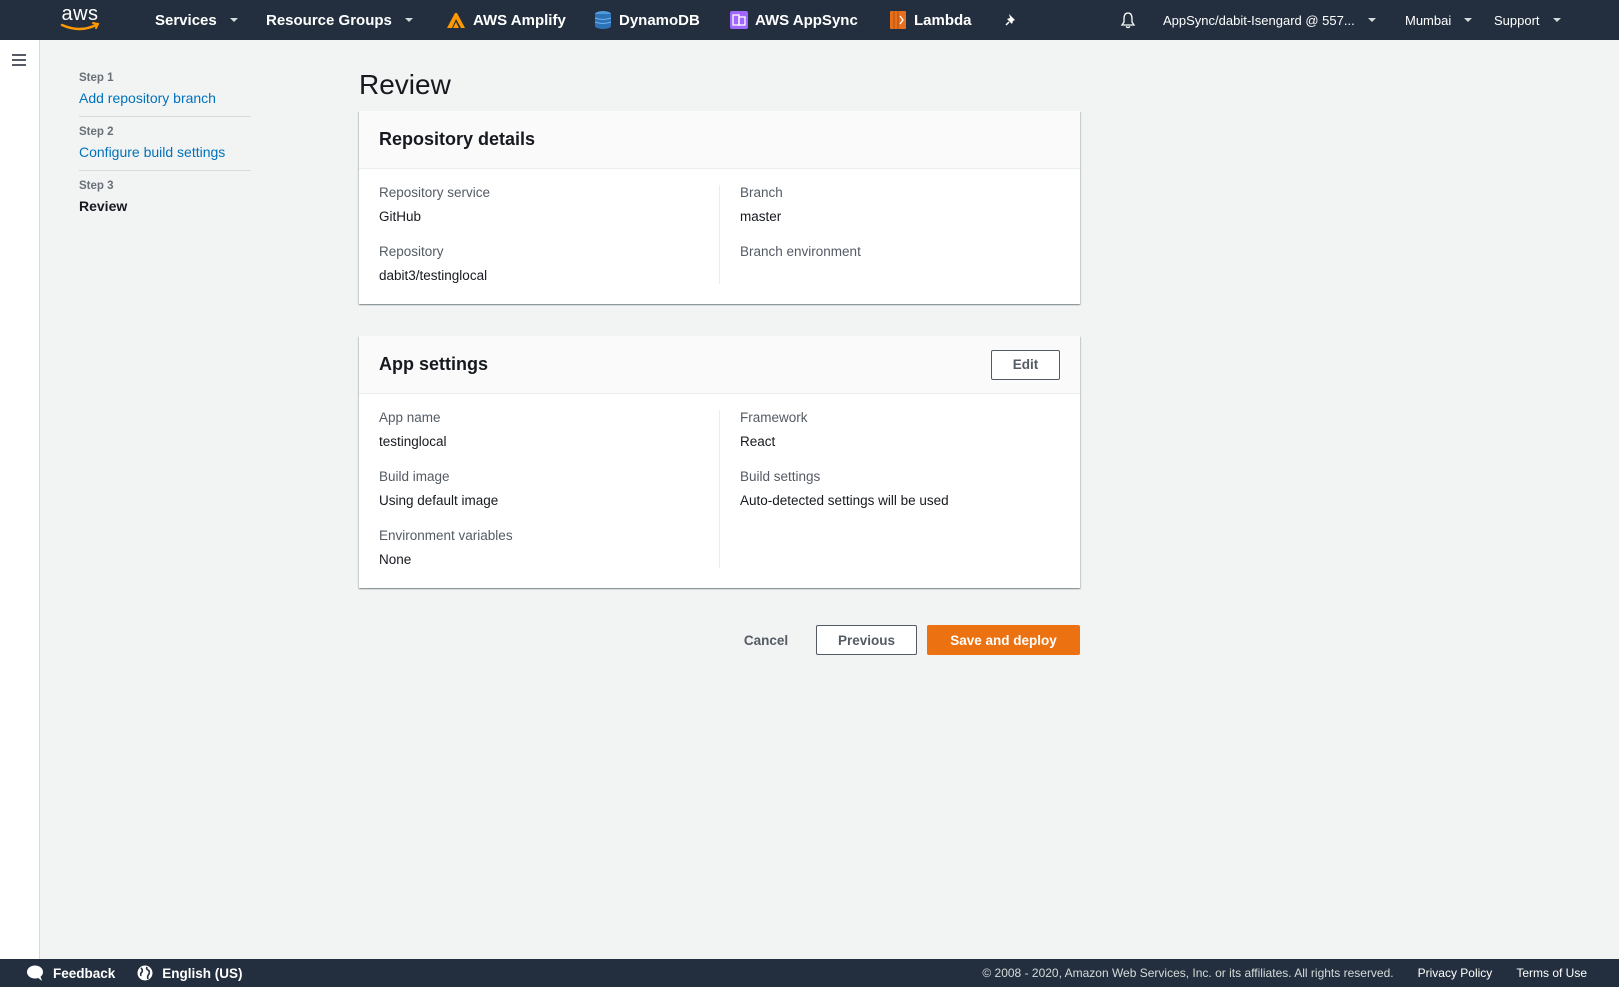  What do you see at coordinates (1455, 973) in the screenshot?
I see `privacy-policy-link: Privacy Policy` at bounding box center [1455, 973].